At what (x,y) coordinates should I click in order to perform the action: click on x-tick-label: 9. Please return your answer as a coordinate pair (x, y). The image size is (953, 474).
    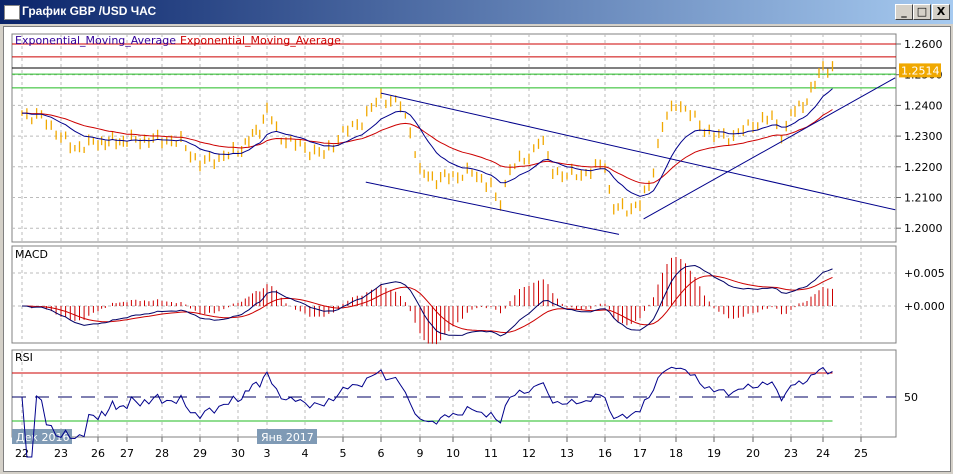
    Looking at the image, I should click on (420, 453).